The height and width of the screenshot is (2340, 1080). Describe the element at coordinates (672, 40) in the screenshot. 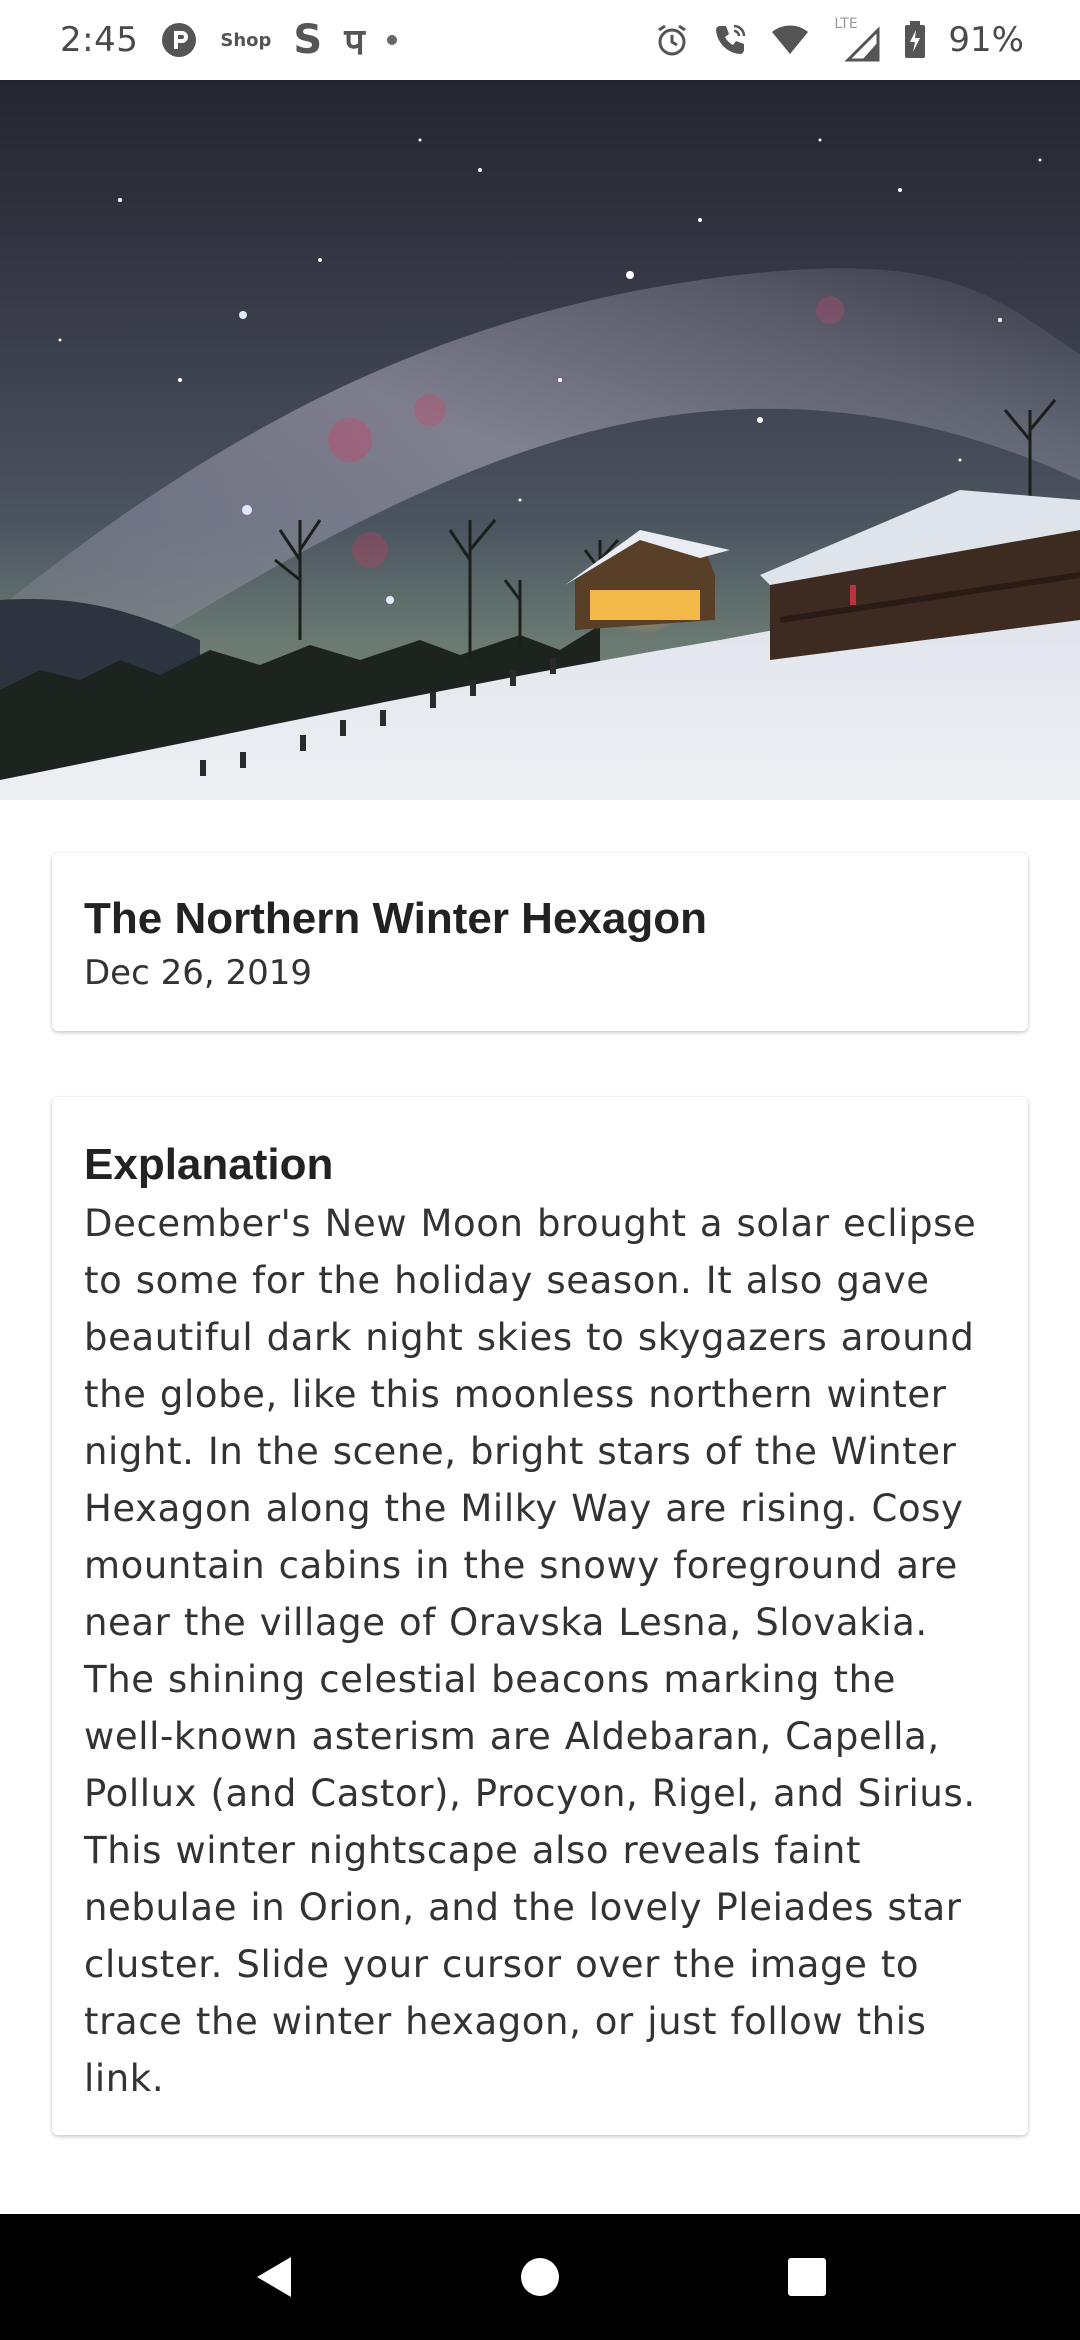

I see `alarm-icon` at that location.